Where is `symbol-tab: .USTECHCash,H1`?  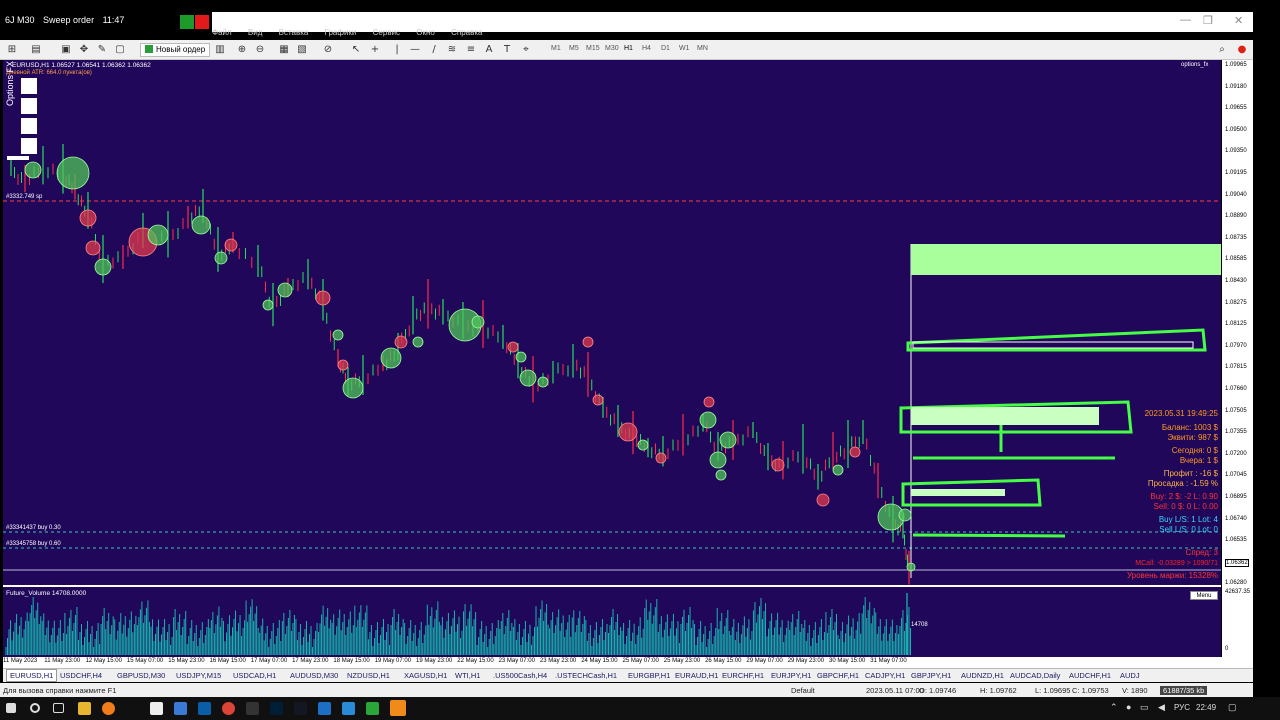 symbol-tab: .USTECHCash,H1 is located at coordinates (586, 675).